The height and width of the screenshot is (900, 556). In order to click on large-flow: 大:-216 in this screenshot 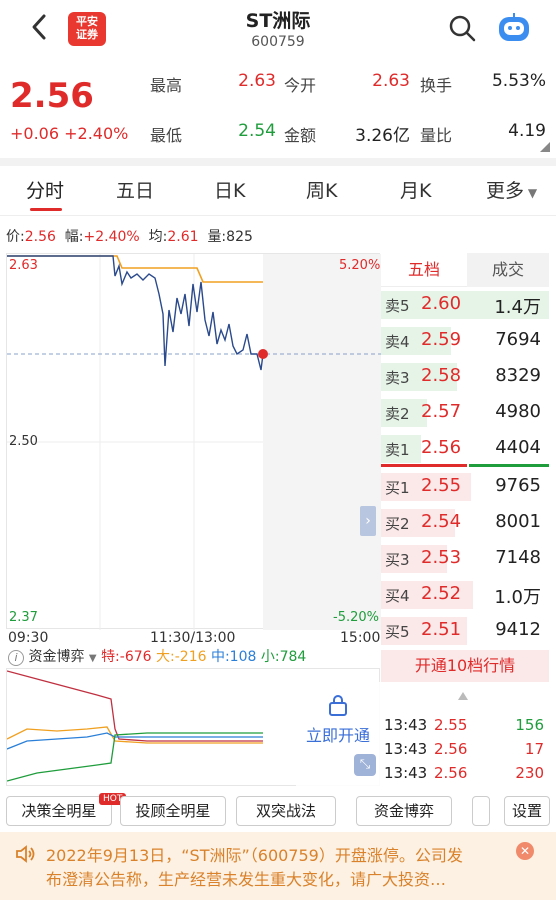, I will do `click(181, 657)`.